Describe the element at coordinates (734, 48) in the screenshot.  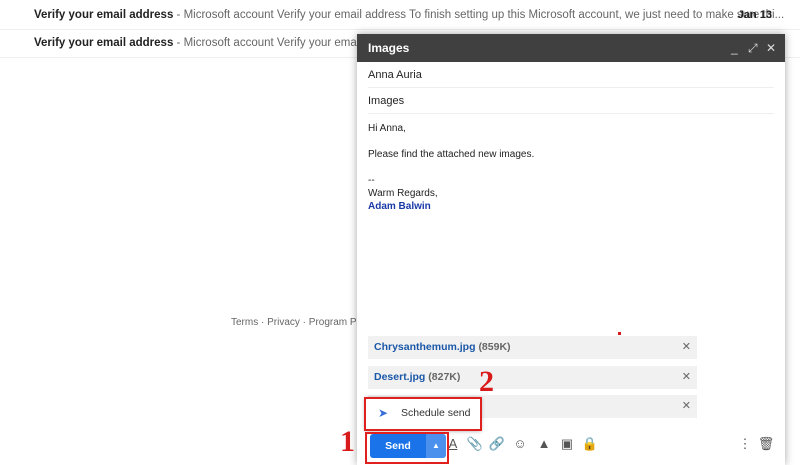
I see `minimize-icon: _` at that location.